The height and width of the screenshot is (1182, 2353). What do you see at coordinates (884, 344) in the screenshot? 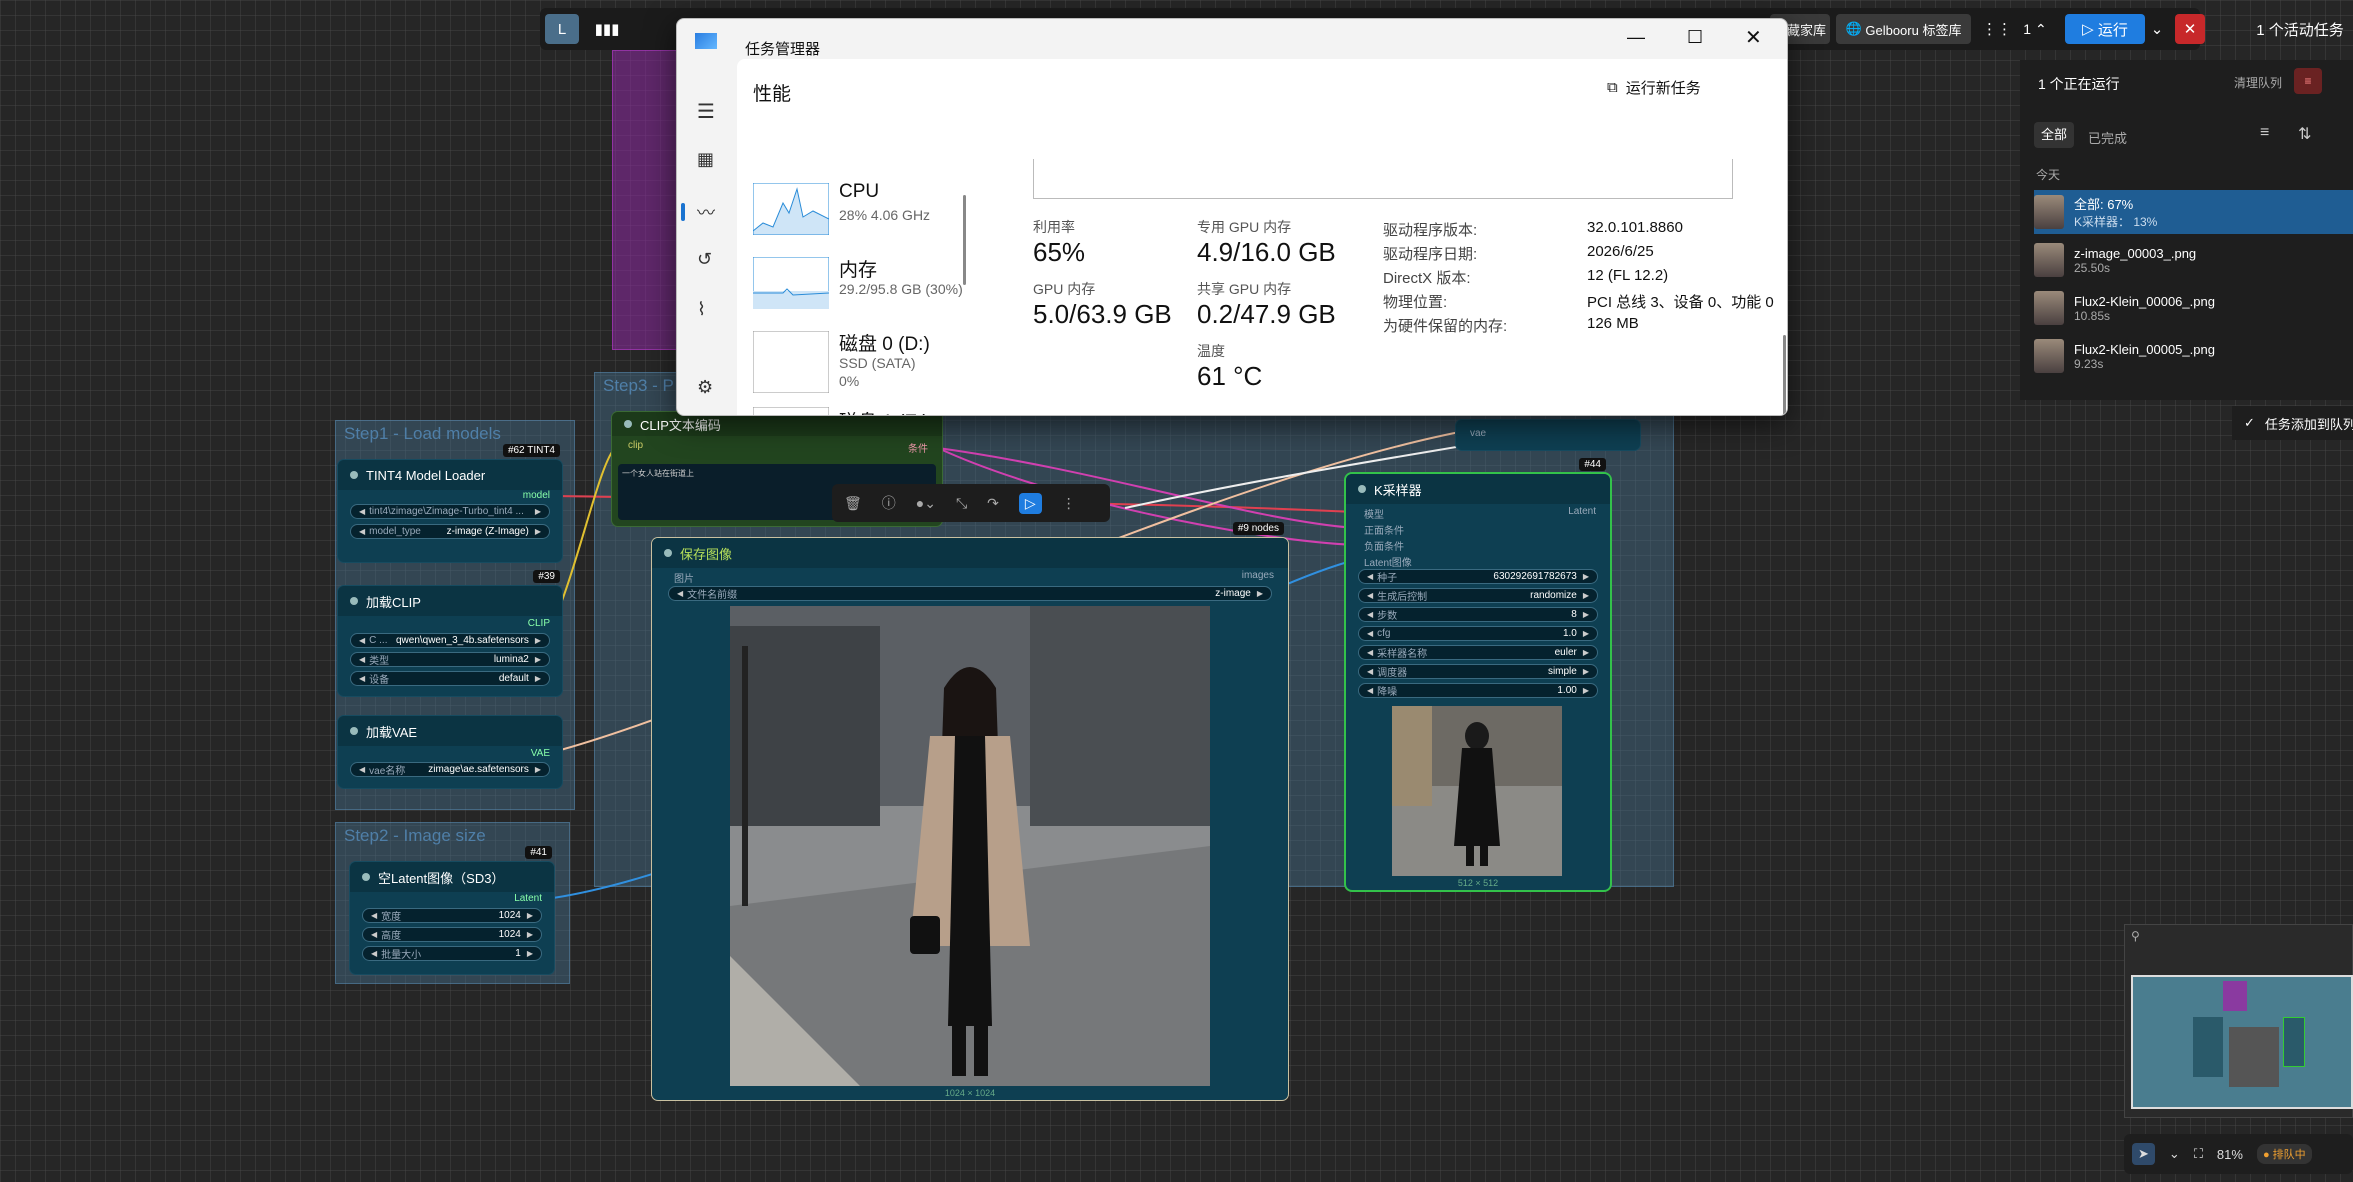
I see `disk0-name: 磁盘 0 (D:)` at bounding box center [884, 344].